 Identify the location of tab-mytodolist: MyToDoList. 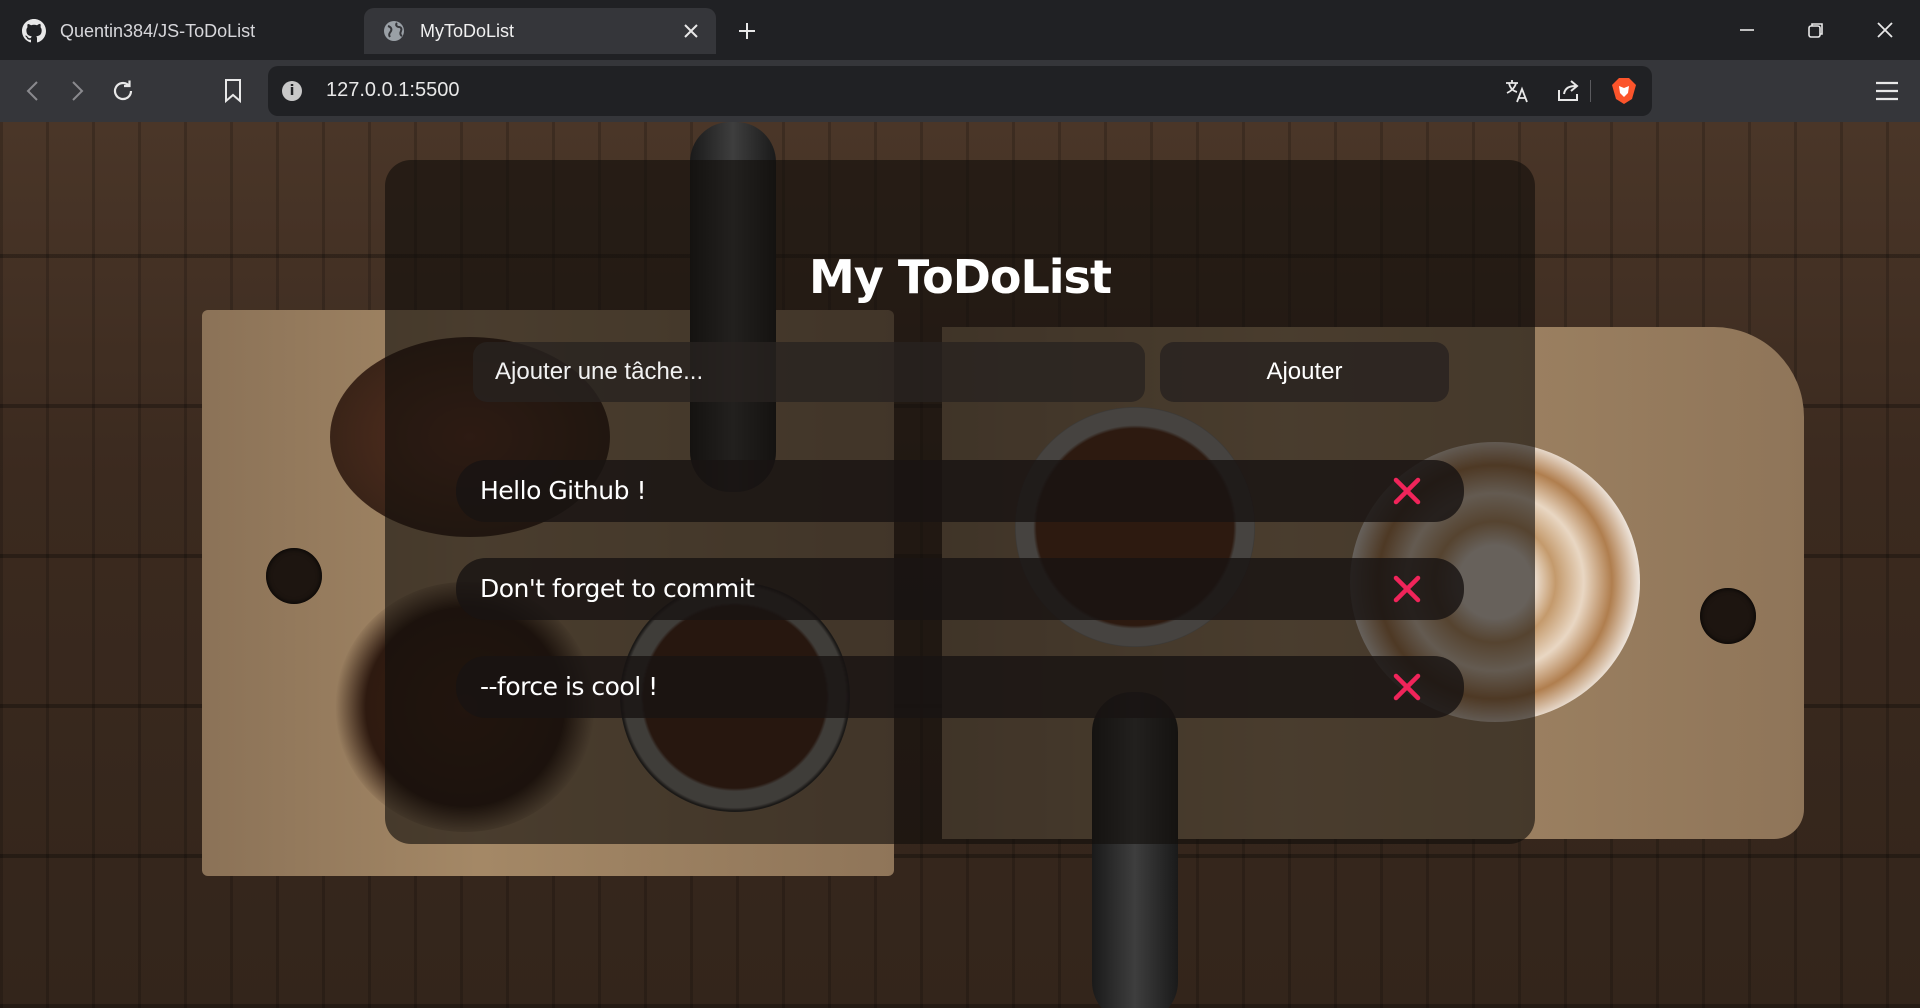
(540, 31).